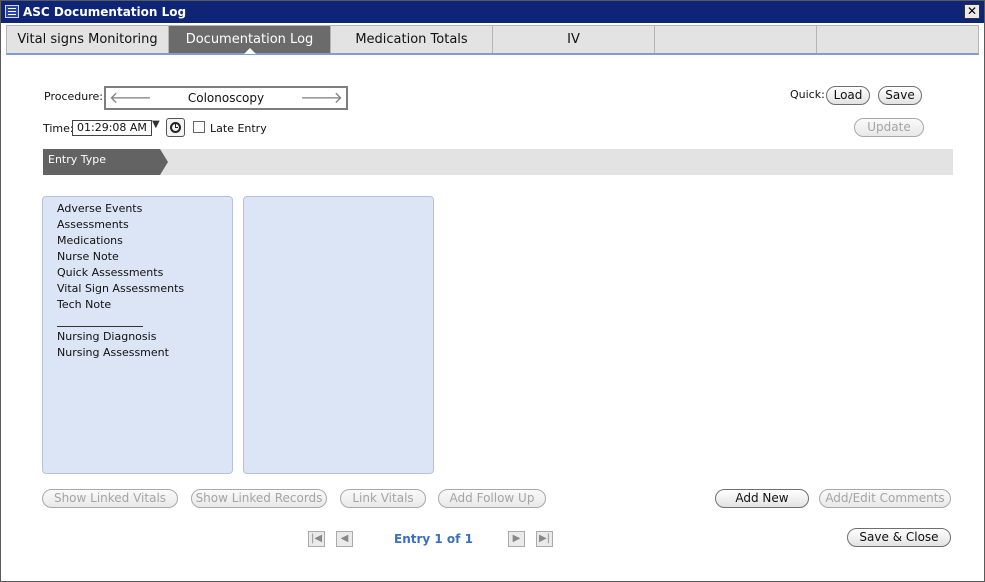 This screenshot has width=985, height=582. What do you see at coordinates (93, 224) in the screenshot?
I see `list-item-assessments: Assessments` at bounding box center [93, 224].